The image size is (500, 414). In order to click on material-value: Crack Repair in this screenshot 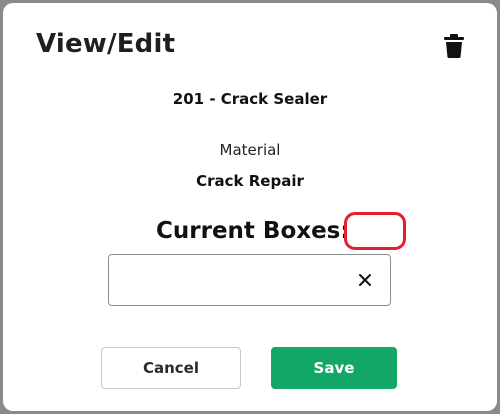, I will do `click(250, 181)`.